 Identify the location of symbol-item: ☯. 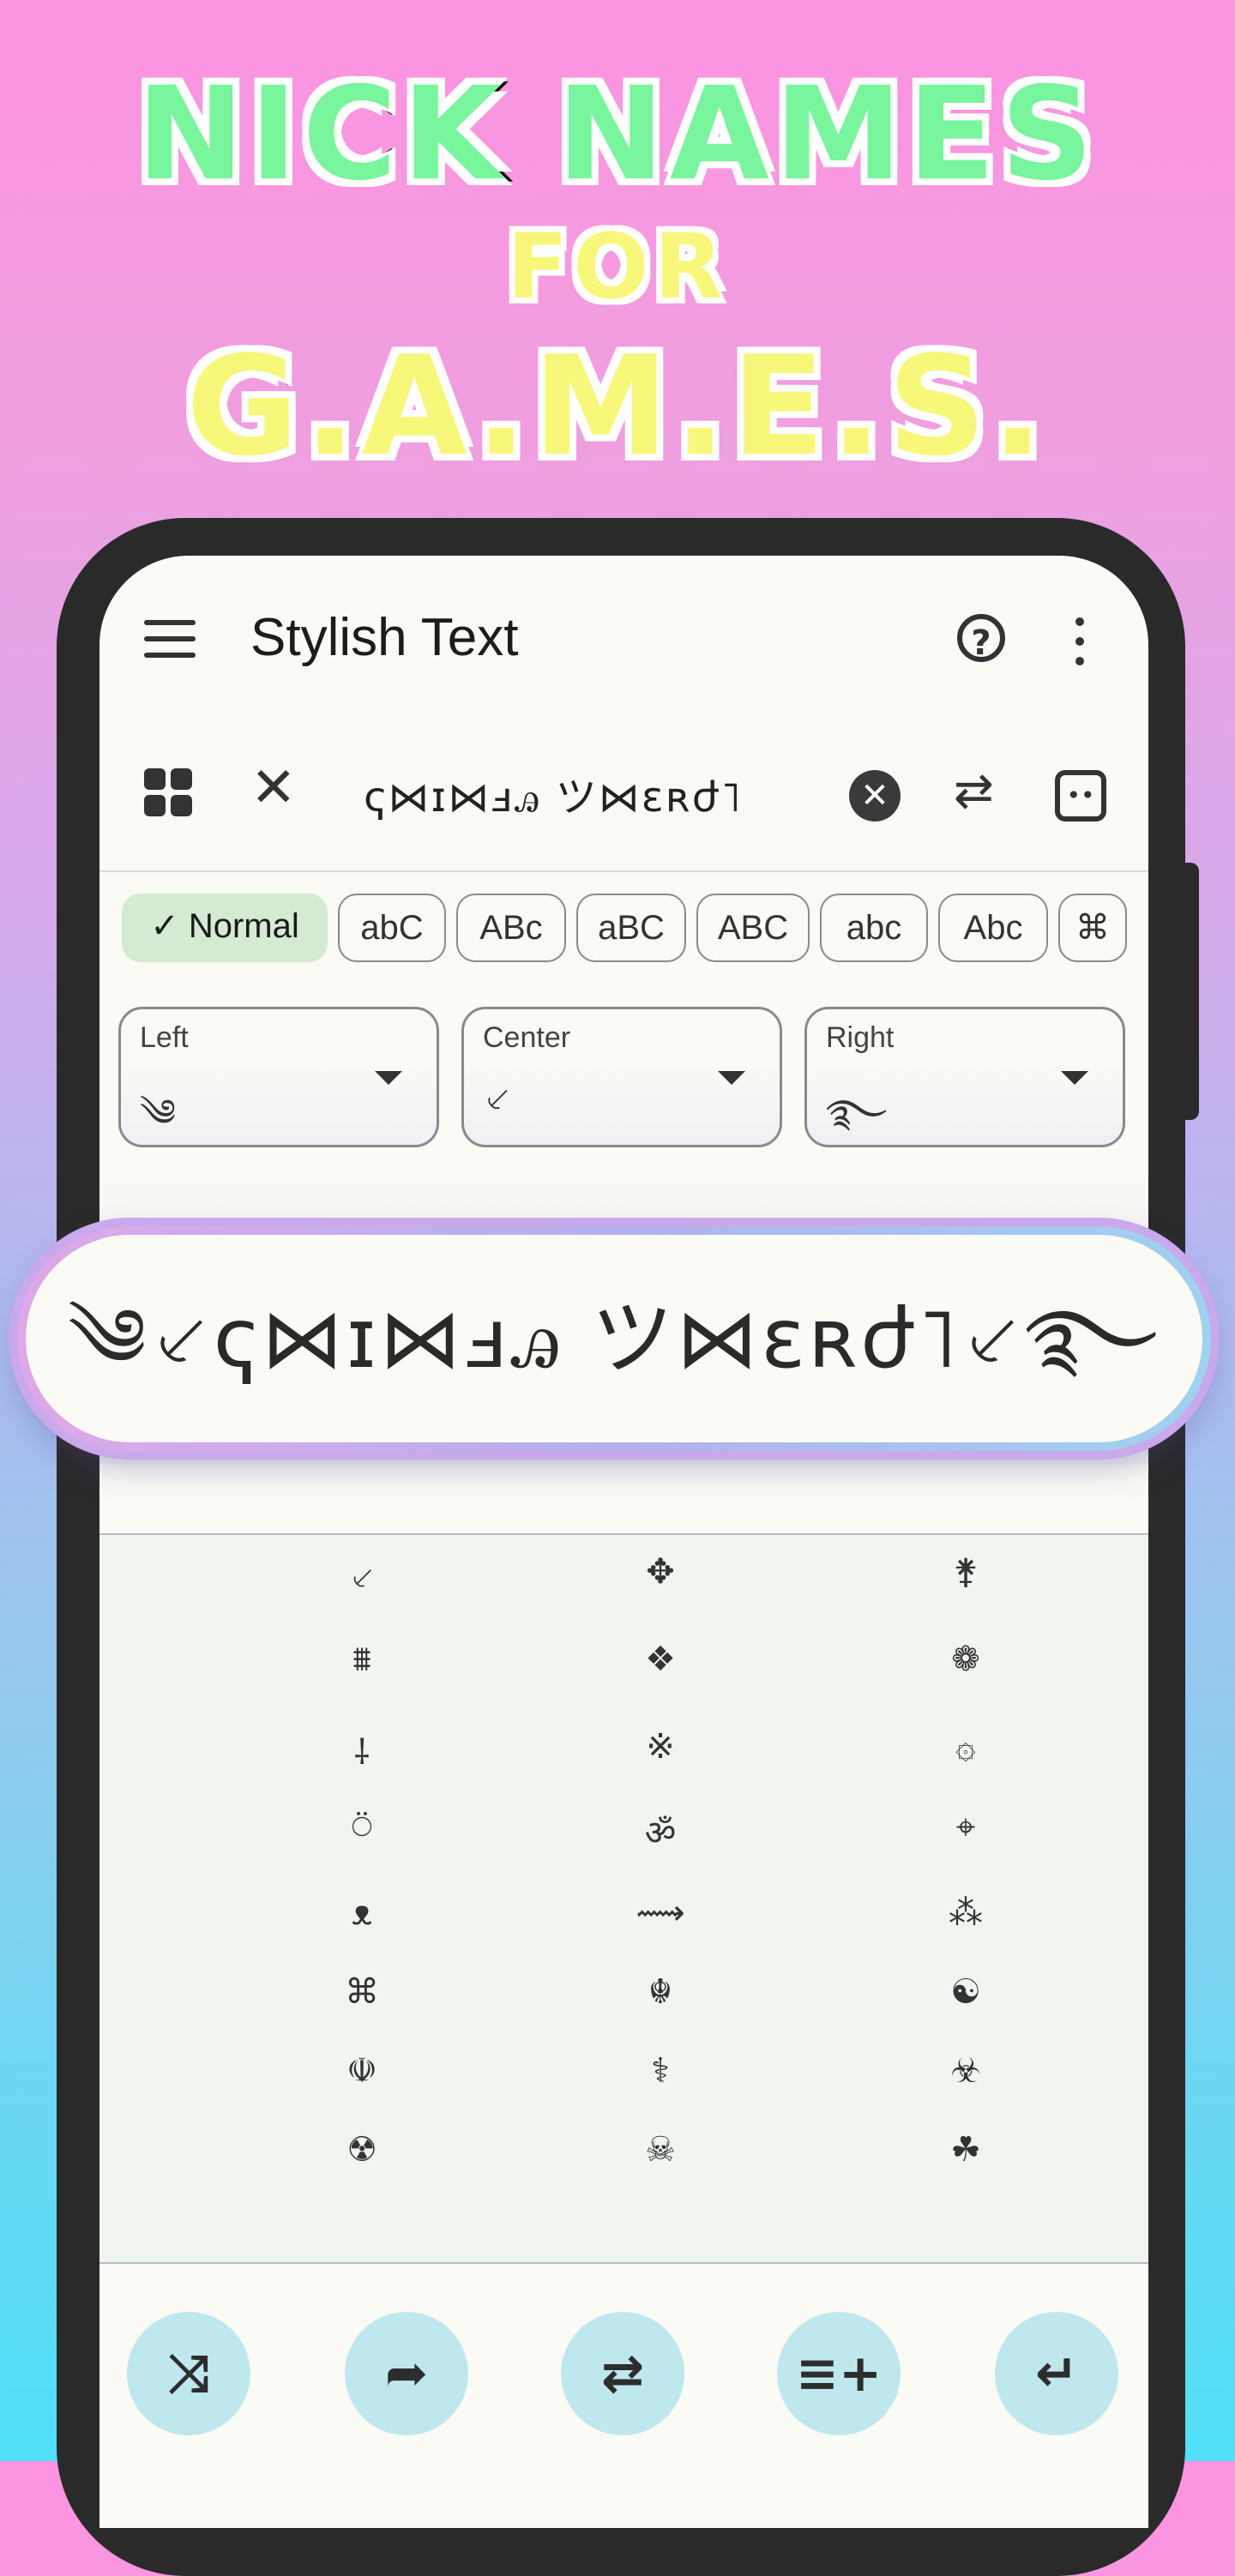
(965, 1992).